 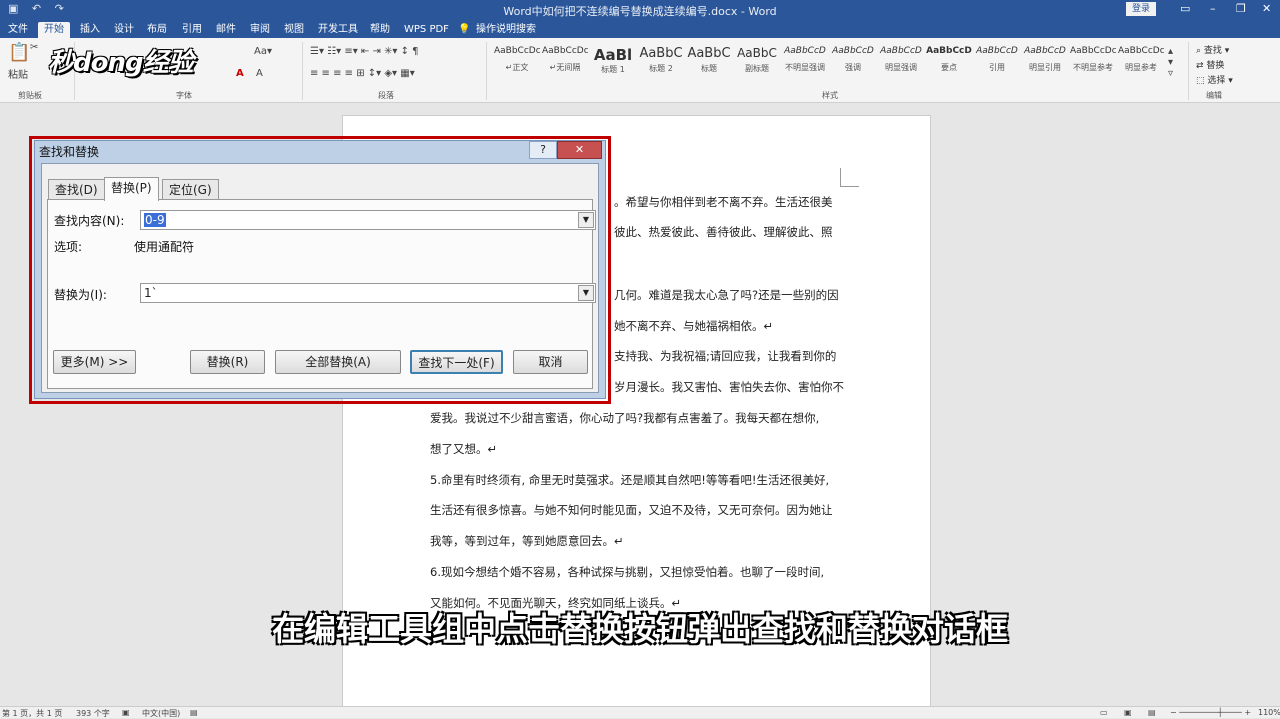 I want to click on paragraph-group-label: 段落, so click(x=386, y=95).